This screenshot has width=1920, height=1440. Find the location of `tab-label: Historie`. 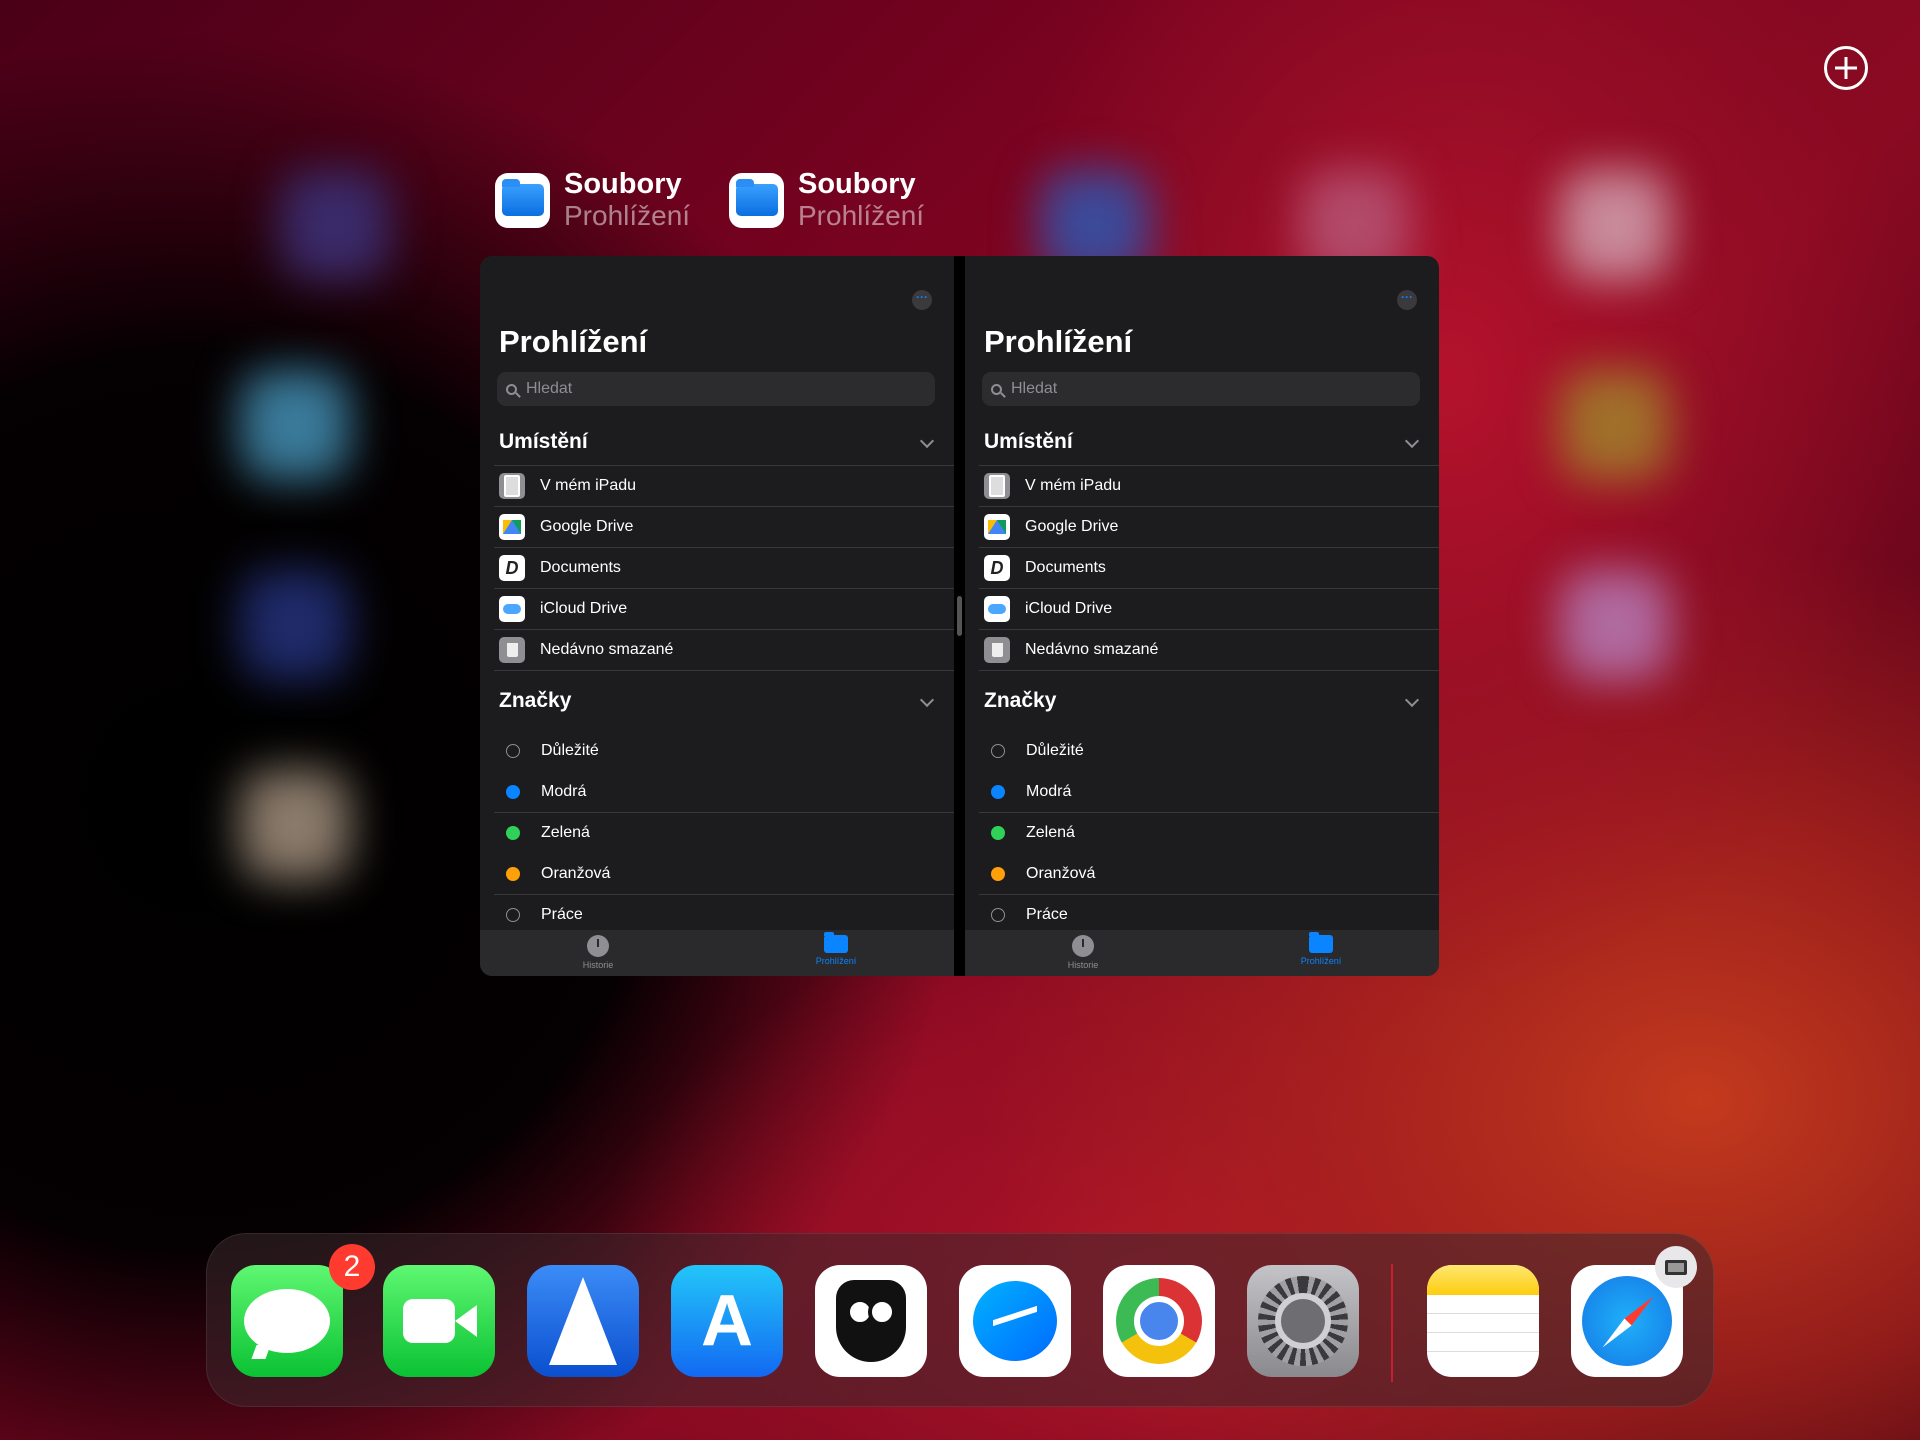

tab-label: Historie is located at coordinates (598, 965).